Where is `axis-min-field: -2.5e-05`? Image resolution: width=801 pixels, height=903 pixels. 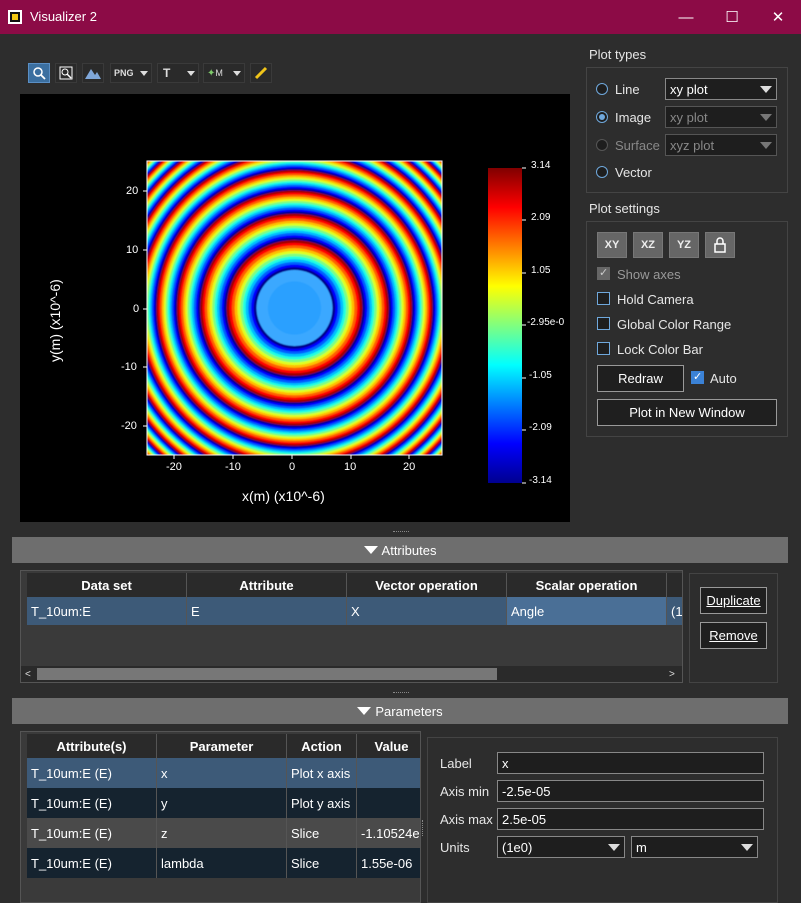
axis-min-field: -2.5e-05 is located at coordinates (630, 791).